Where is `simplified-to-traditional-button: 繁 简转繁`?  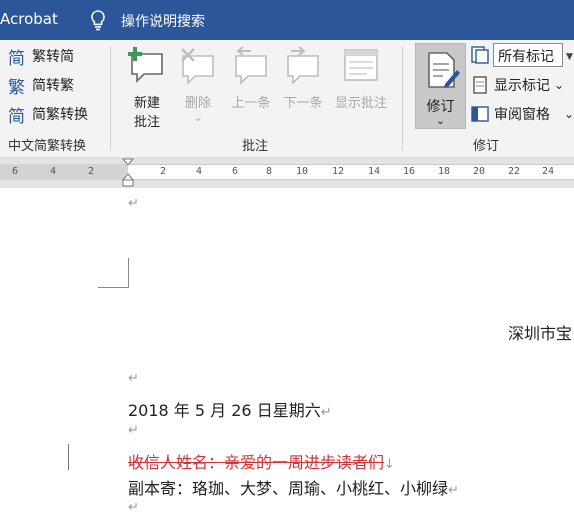
simplified-to-traditional-button: 繁 简转繁 is located at coordinates (41, 85).